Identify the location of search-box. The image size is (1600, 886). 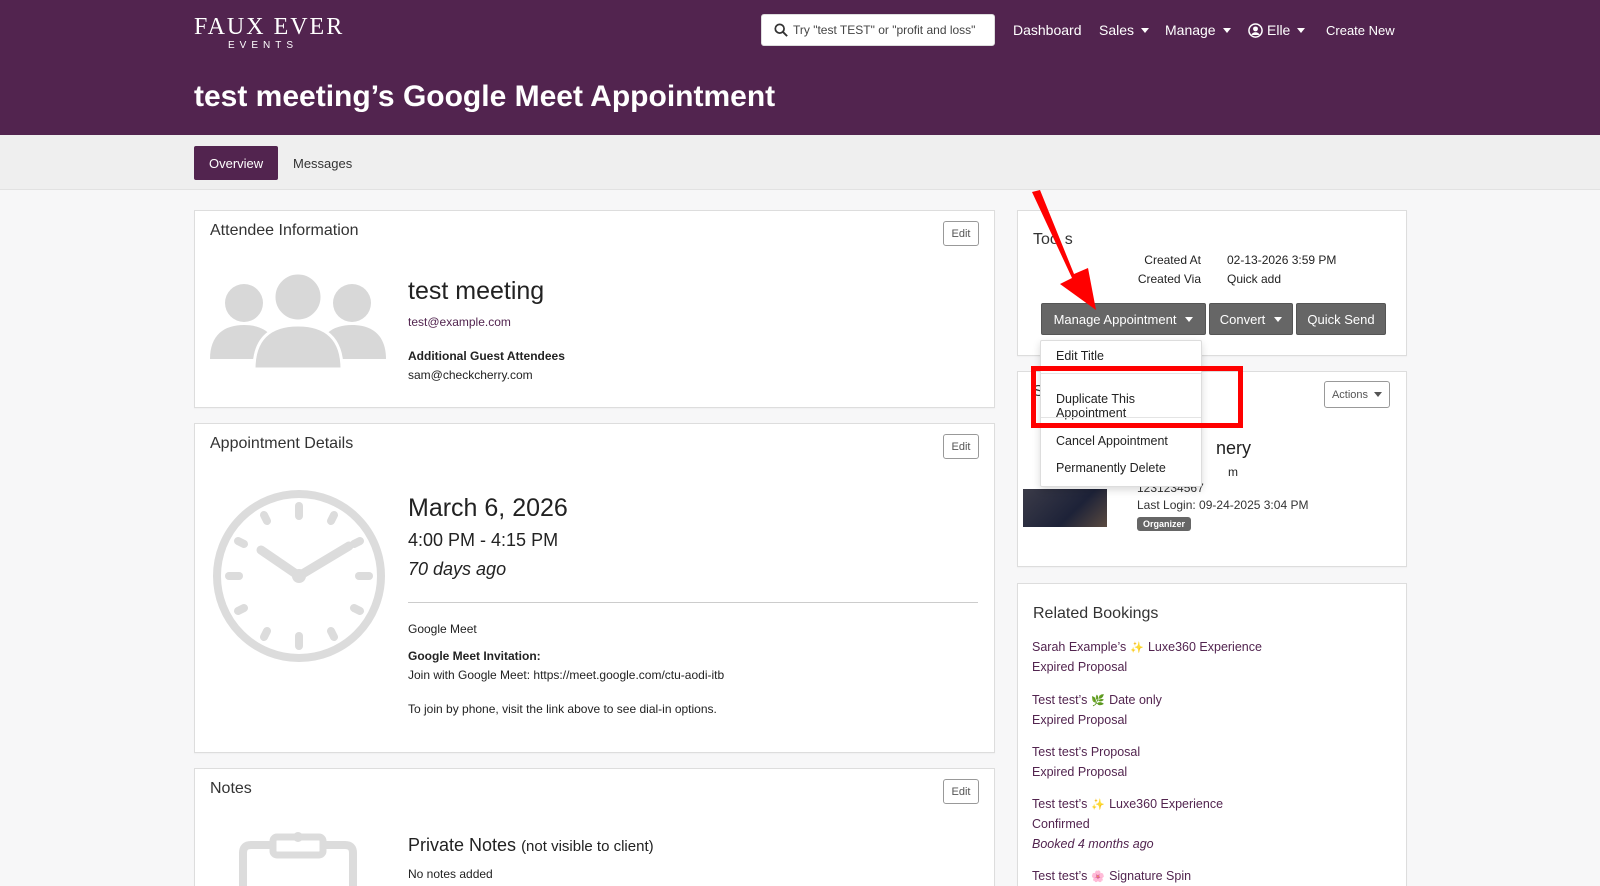
(878, 30).